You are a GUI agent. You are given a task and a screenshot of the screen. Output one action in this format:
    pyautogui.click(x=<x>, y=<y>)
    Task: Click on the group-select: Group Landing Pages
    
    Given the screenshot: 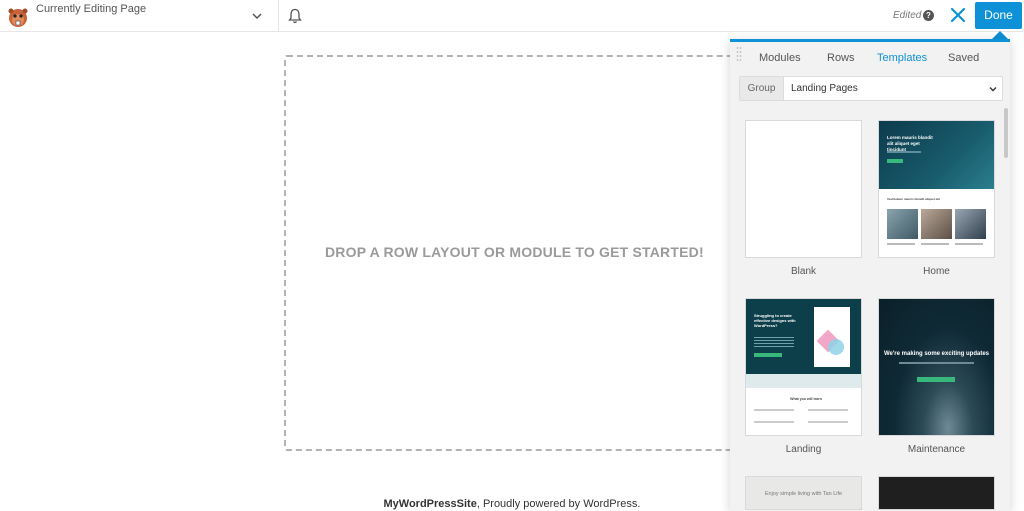 What is the action you would take?
    pyautogui.click(x=871, y=88)
    